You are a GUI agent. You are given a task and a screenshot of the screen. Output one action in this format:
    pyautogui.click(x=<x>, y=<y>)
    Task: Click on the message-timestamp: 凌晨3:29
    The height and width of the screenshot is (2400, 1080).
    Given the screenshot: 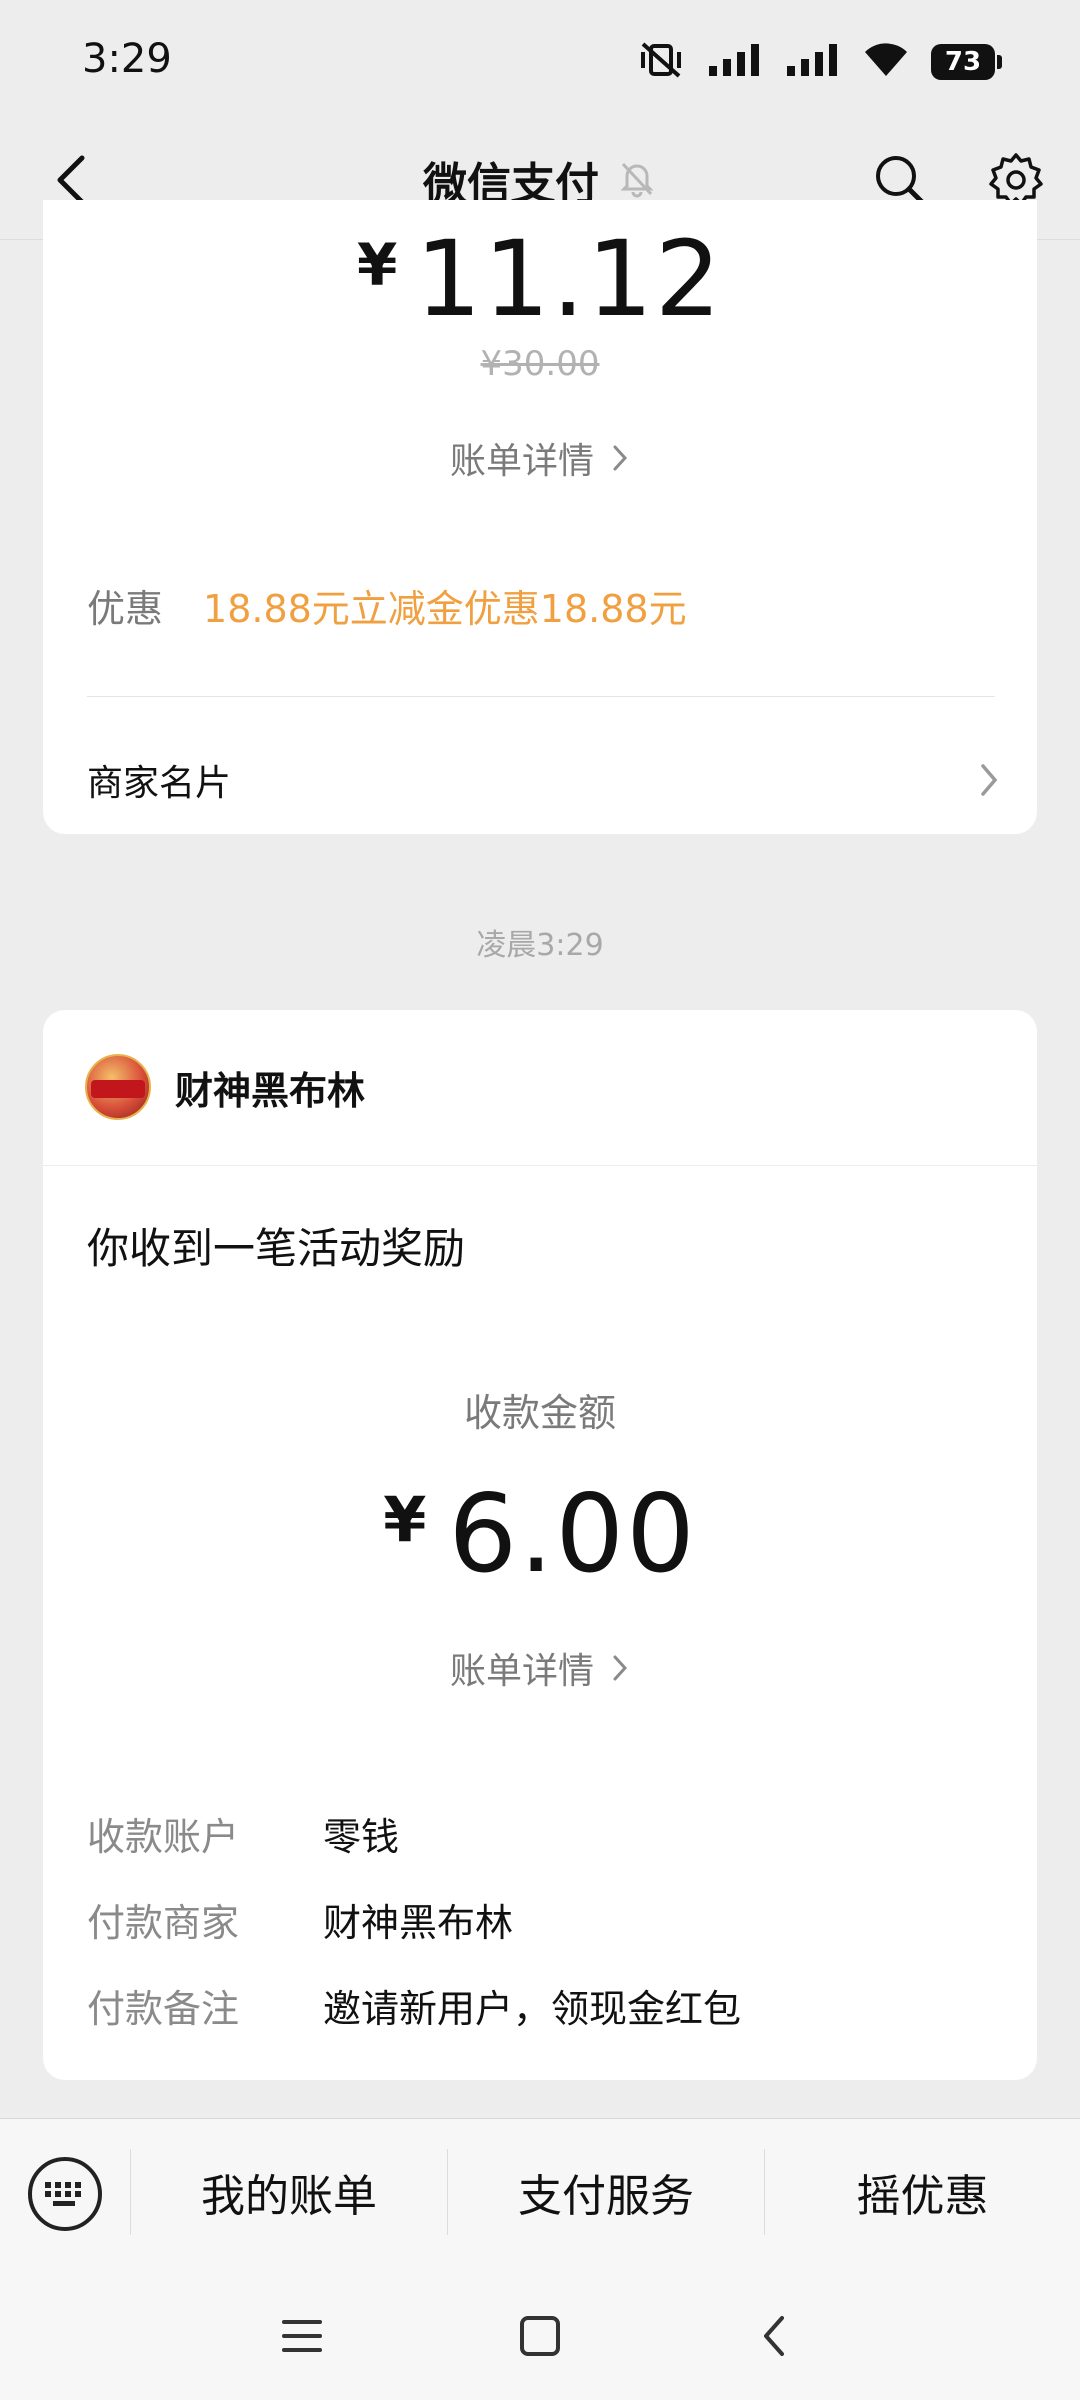 What is the action you would take?
    pyautogui.click(x=540, y=945)
    